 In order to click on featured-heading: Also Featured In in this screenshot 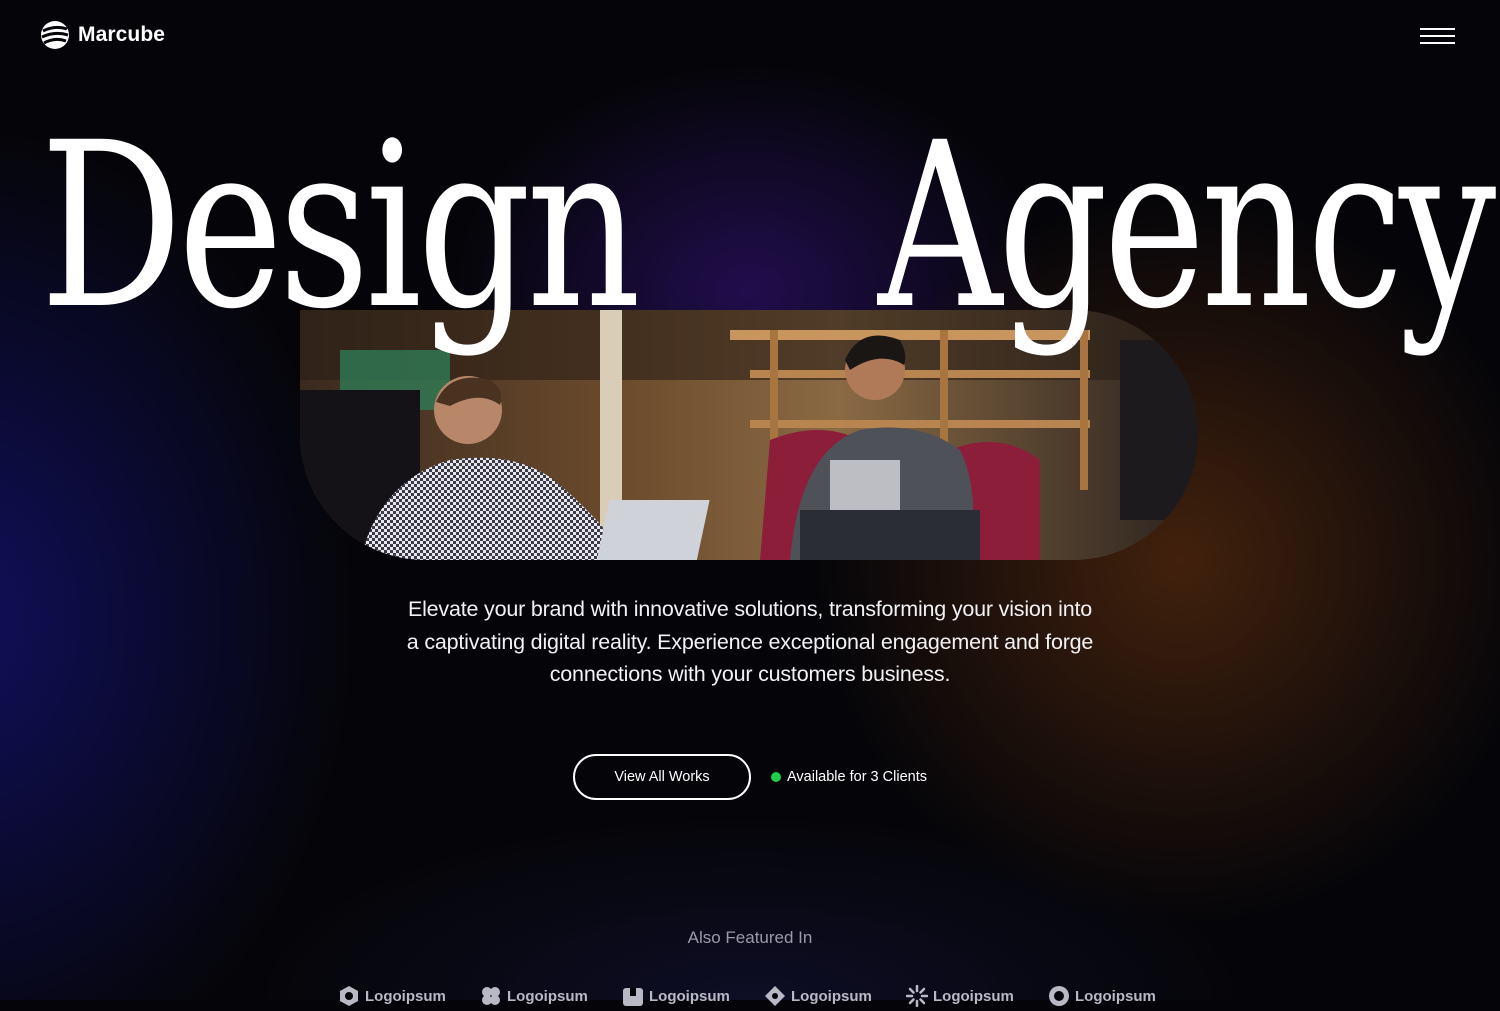, I will do `click(750, 937)`.